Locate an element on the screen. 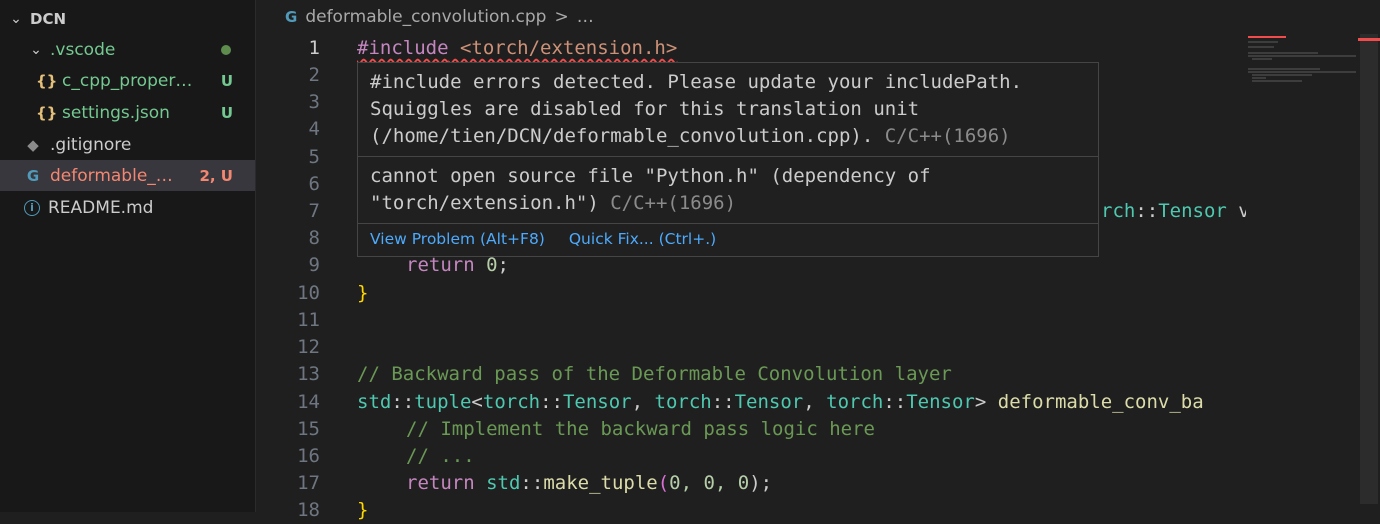 The height and width of the screenshot is (524, 1380). info-icon: i is located at coordinates (32, 207).